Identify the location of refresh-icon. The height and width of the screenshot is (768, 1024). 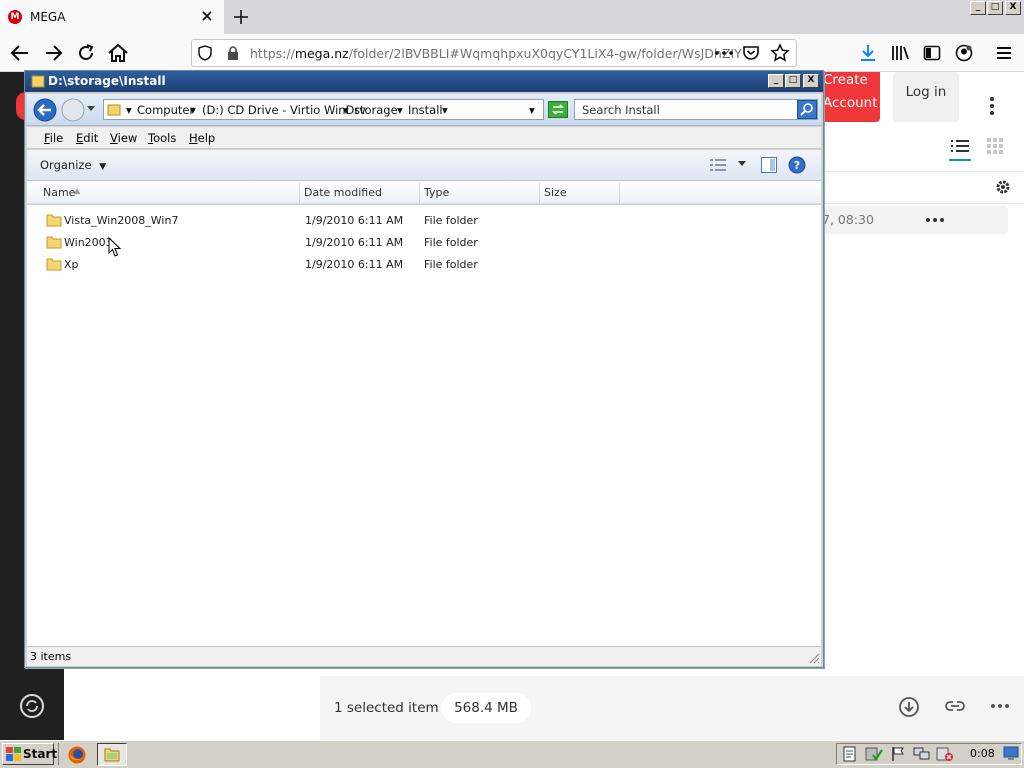
(558, 109).